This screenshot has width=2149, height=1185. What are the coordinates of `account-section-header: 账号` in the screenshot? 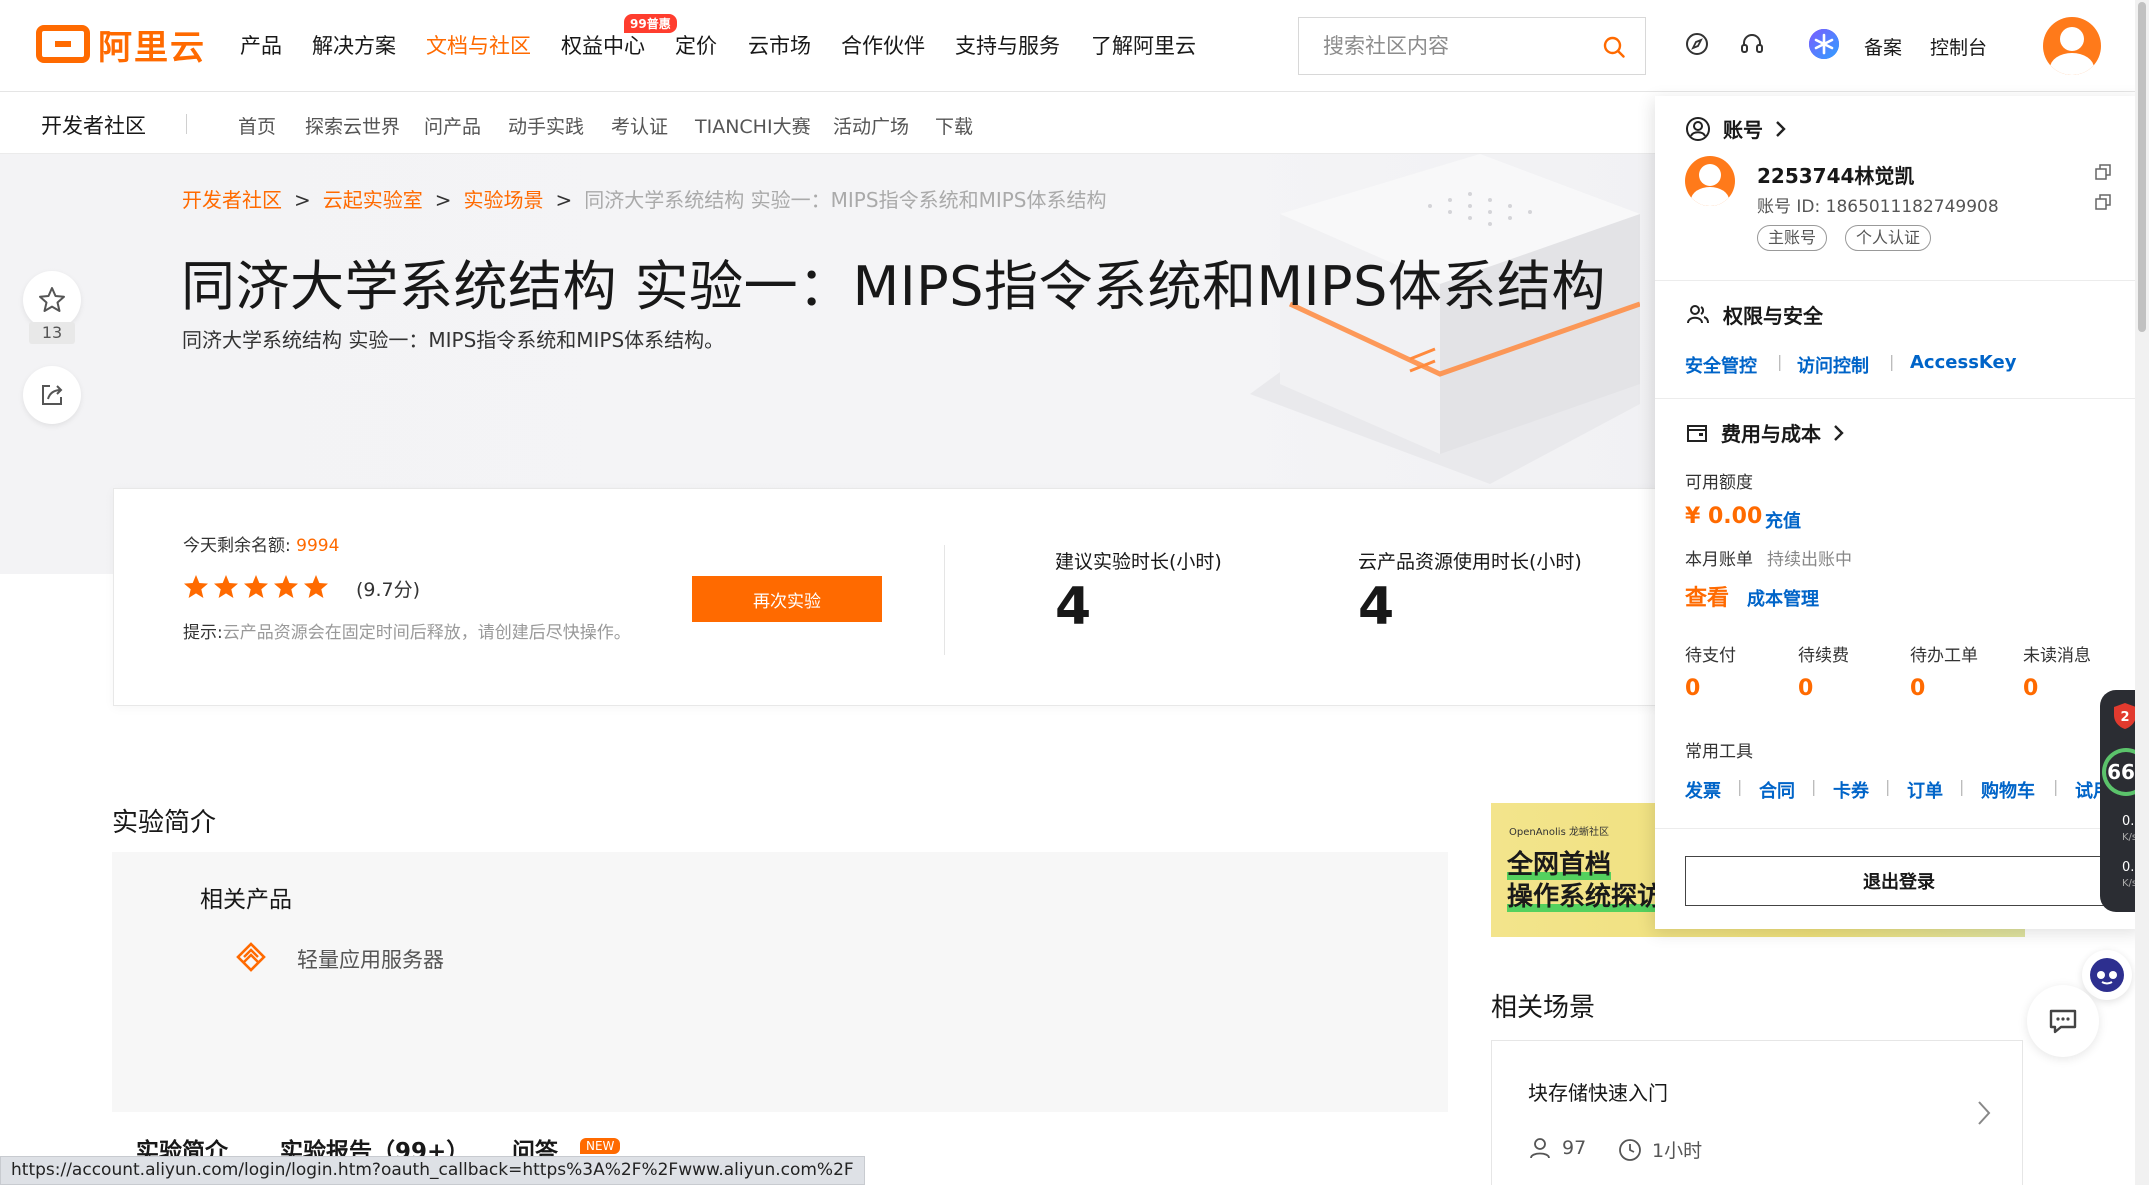 It's located at (1736, 128).